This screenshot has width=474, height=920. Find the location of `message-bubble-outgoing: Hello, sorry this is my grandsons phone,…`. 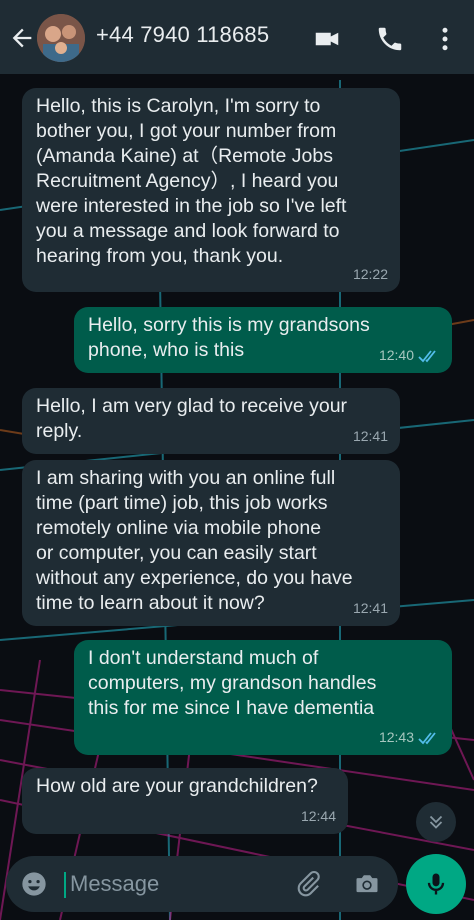

message-bubble-outgoing: Hello, sorry this is my grandsons phone,… is located at coordinates (263, 340).